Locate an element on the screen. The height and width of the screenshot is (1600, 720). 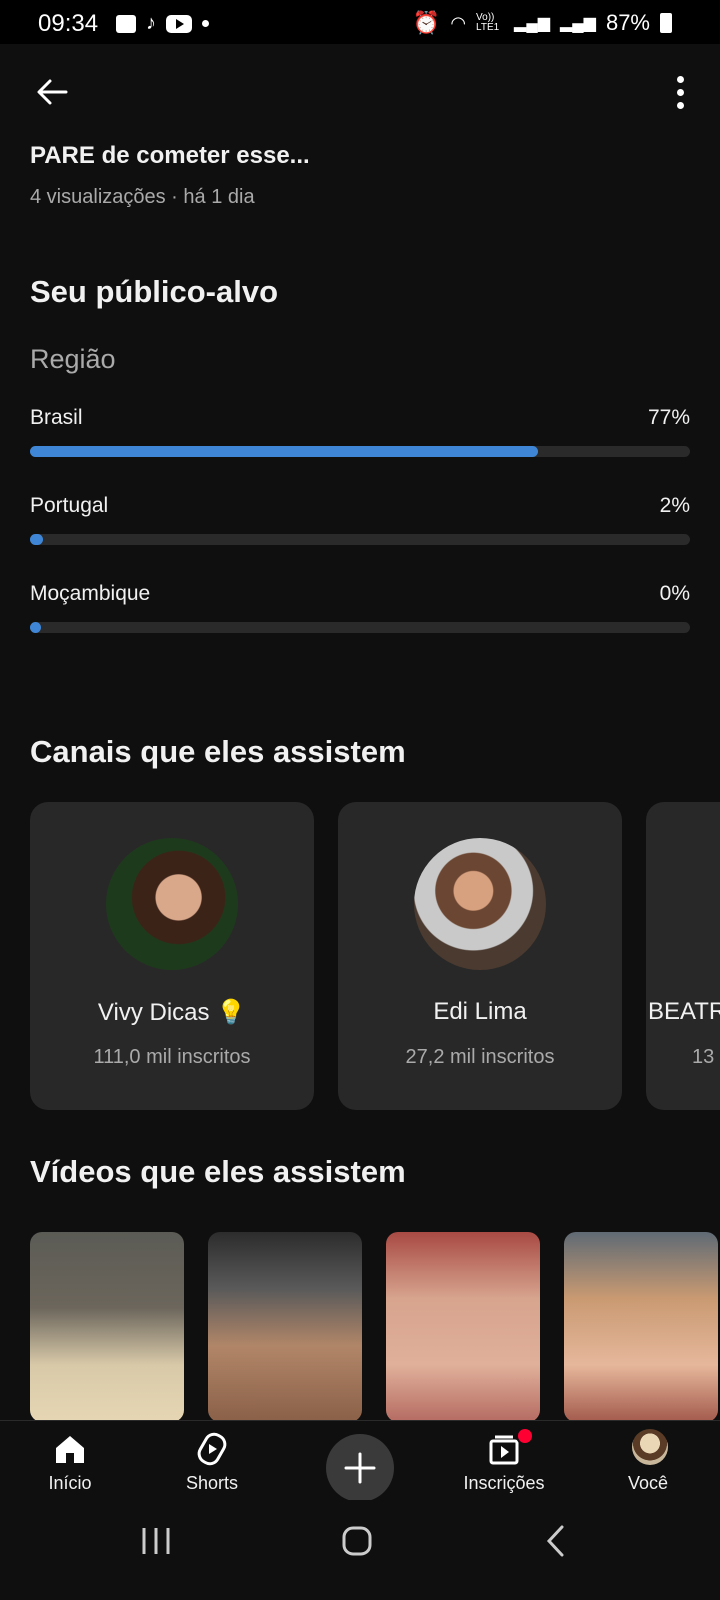
tiktok-icon: ♪ is located at coordinates (151, 23).